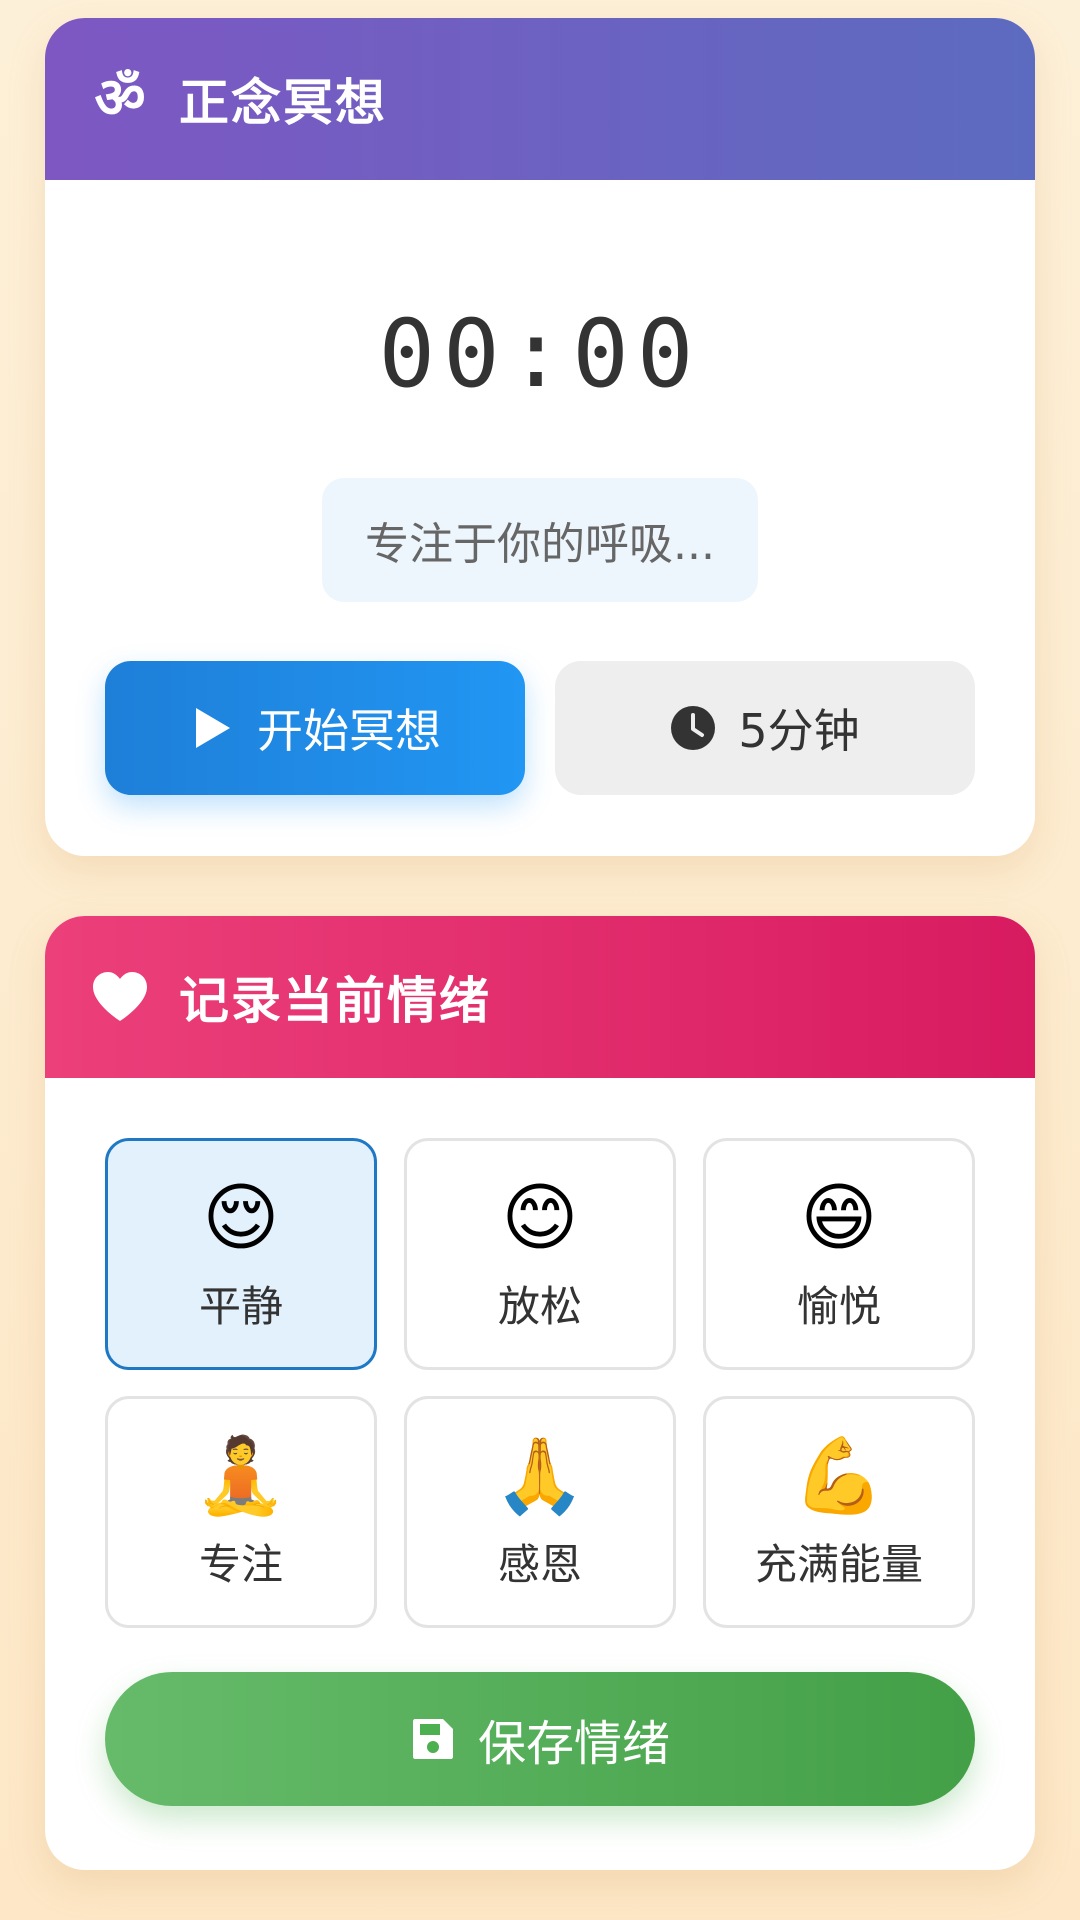  What do you see at coordinates (241, 1217) in the screenshot?
I see `relieved-face-icon: 😌` at bounding box center [241, 1217].